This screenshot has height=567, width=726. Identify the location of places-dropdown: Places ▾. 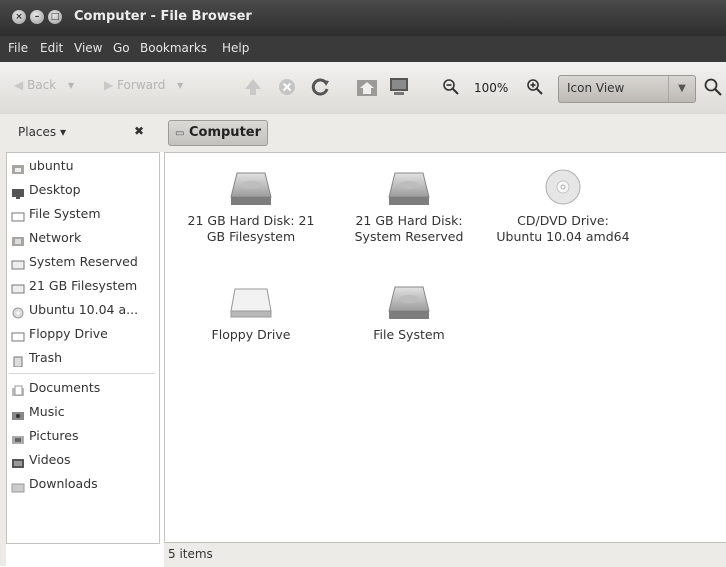
(42, 132).